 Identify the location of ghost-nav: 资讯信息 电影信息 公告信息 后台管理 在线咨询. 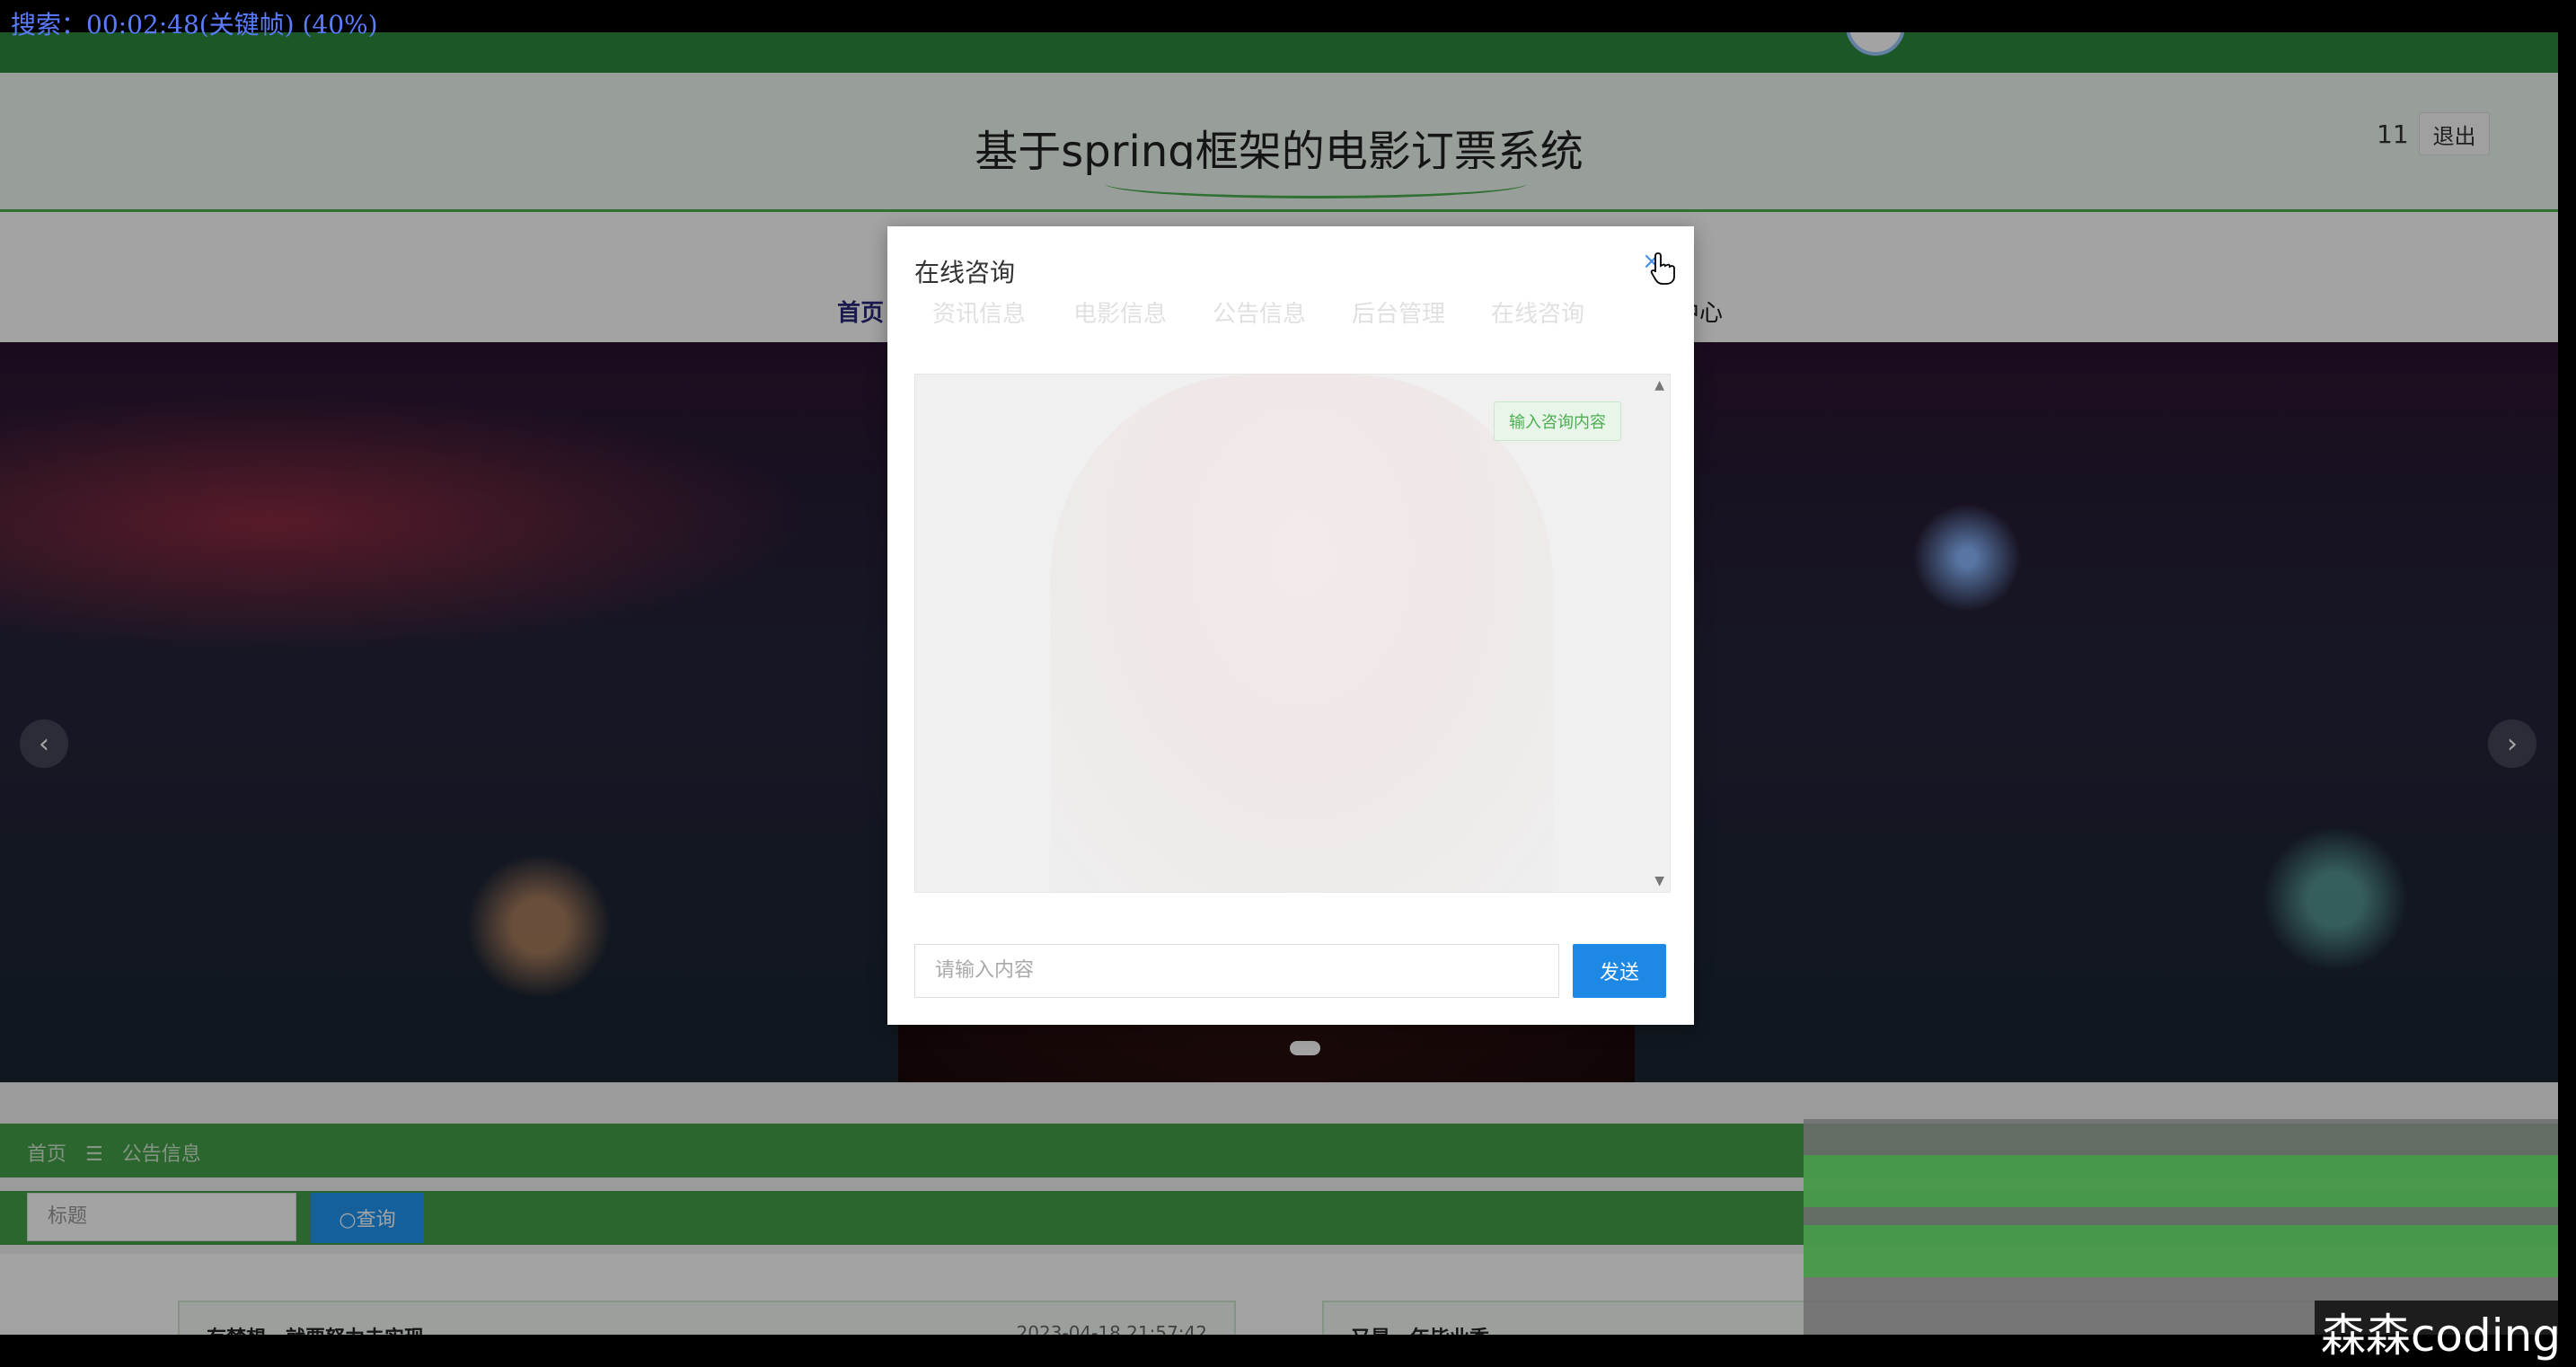
(1290, 313).